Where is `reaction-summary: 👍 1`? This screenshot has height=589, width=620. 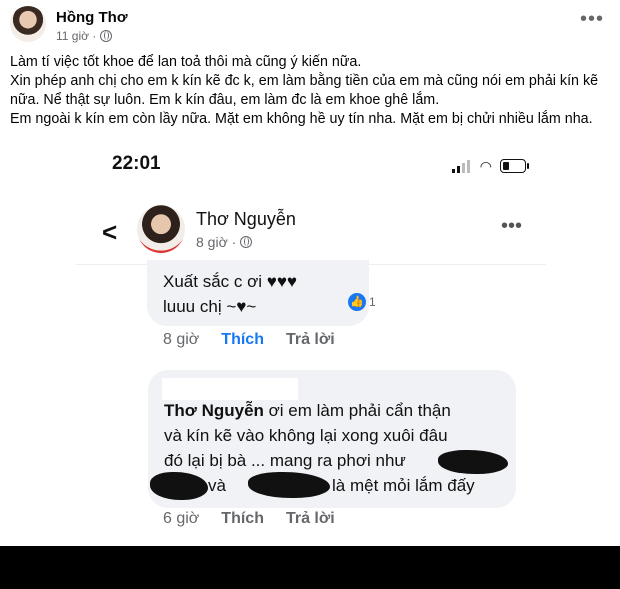 reaction-summary: 👍 1 is located at coordinates (362, 302).